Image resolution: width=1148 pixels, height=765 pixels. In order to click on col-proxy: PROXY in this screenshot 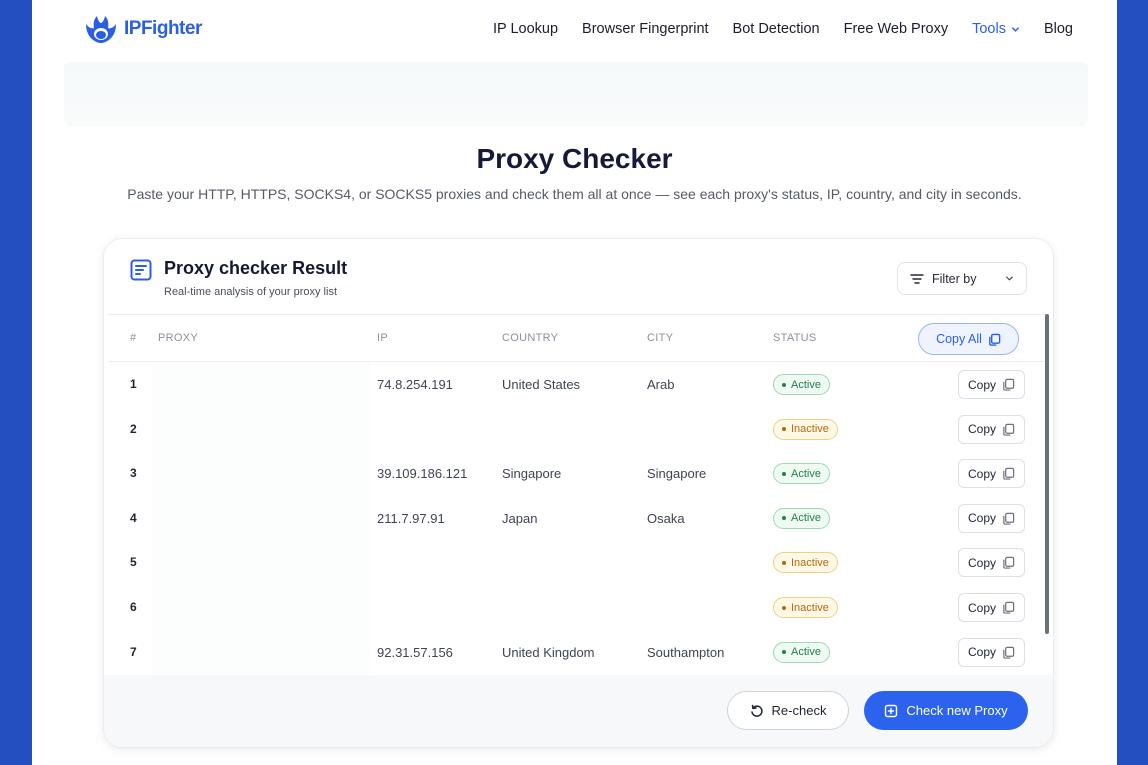, I will do `click(178, 338)`.